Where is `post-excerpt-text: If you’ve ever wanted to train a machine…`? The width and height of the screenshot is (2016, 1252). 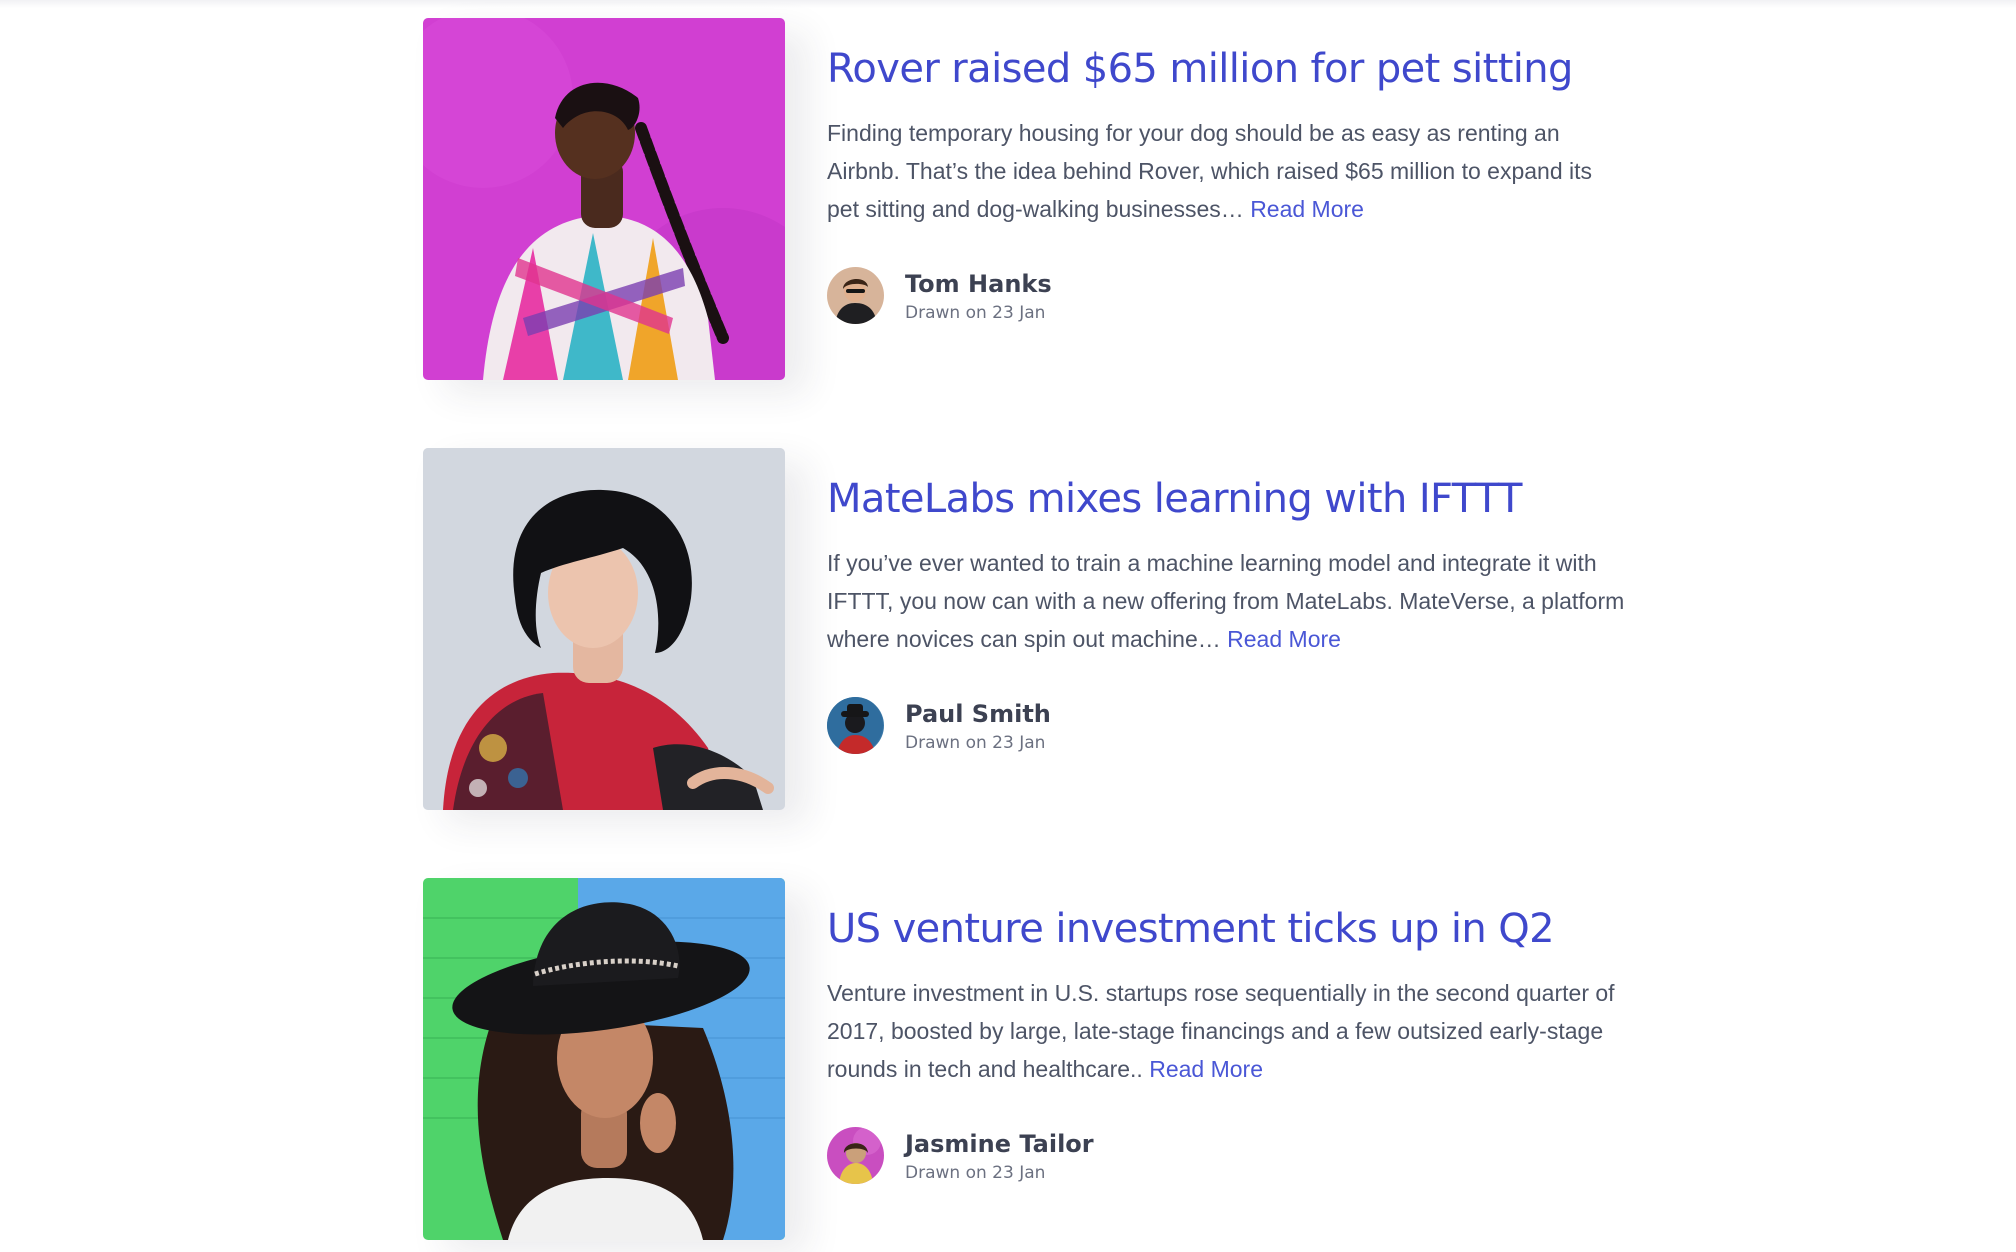
post-excerpt-text: If you’ve ever wanted to train a machine… is located at coordinates (1226, 601).